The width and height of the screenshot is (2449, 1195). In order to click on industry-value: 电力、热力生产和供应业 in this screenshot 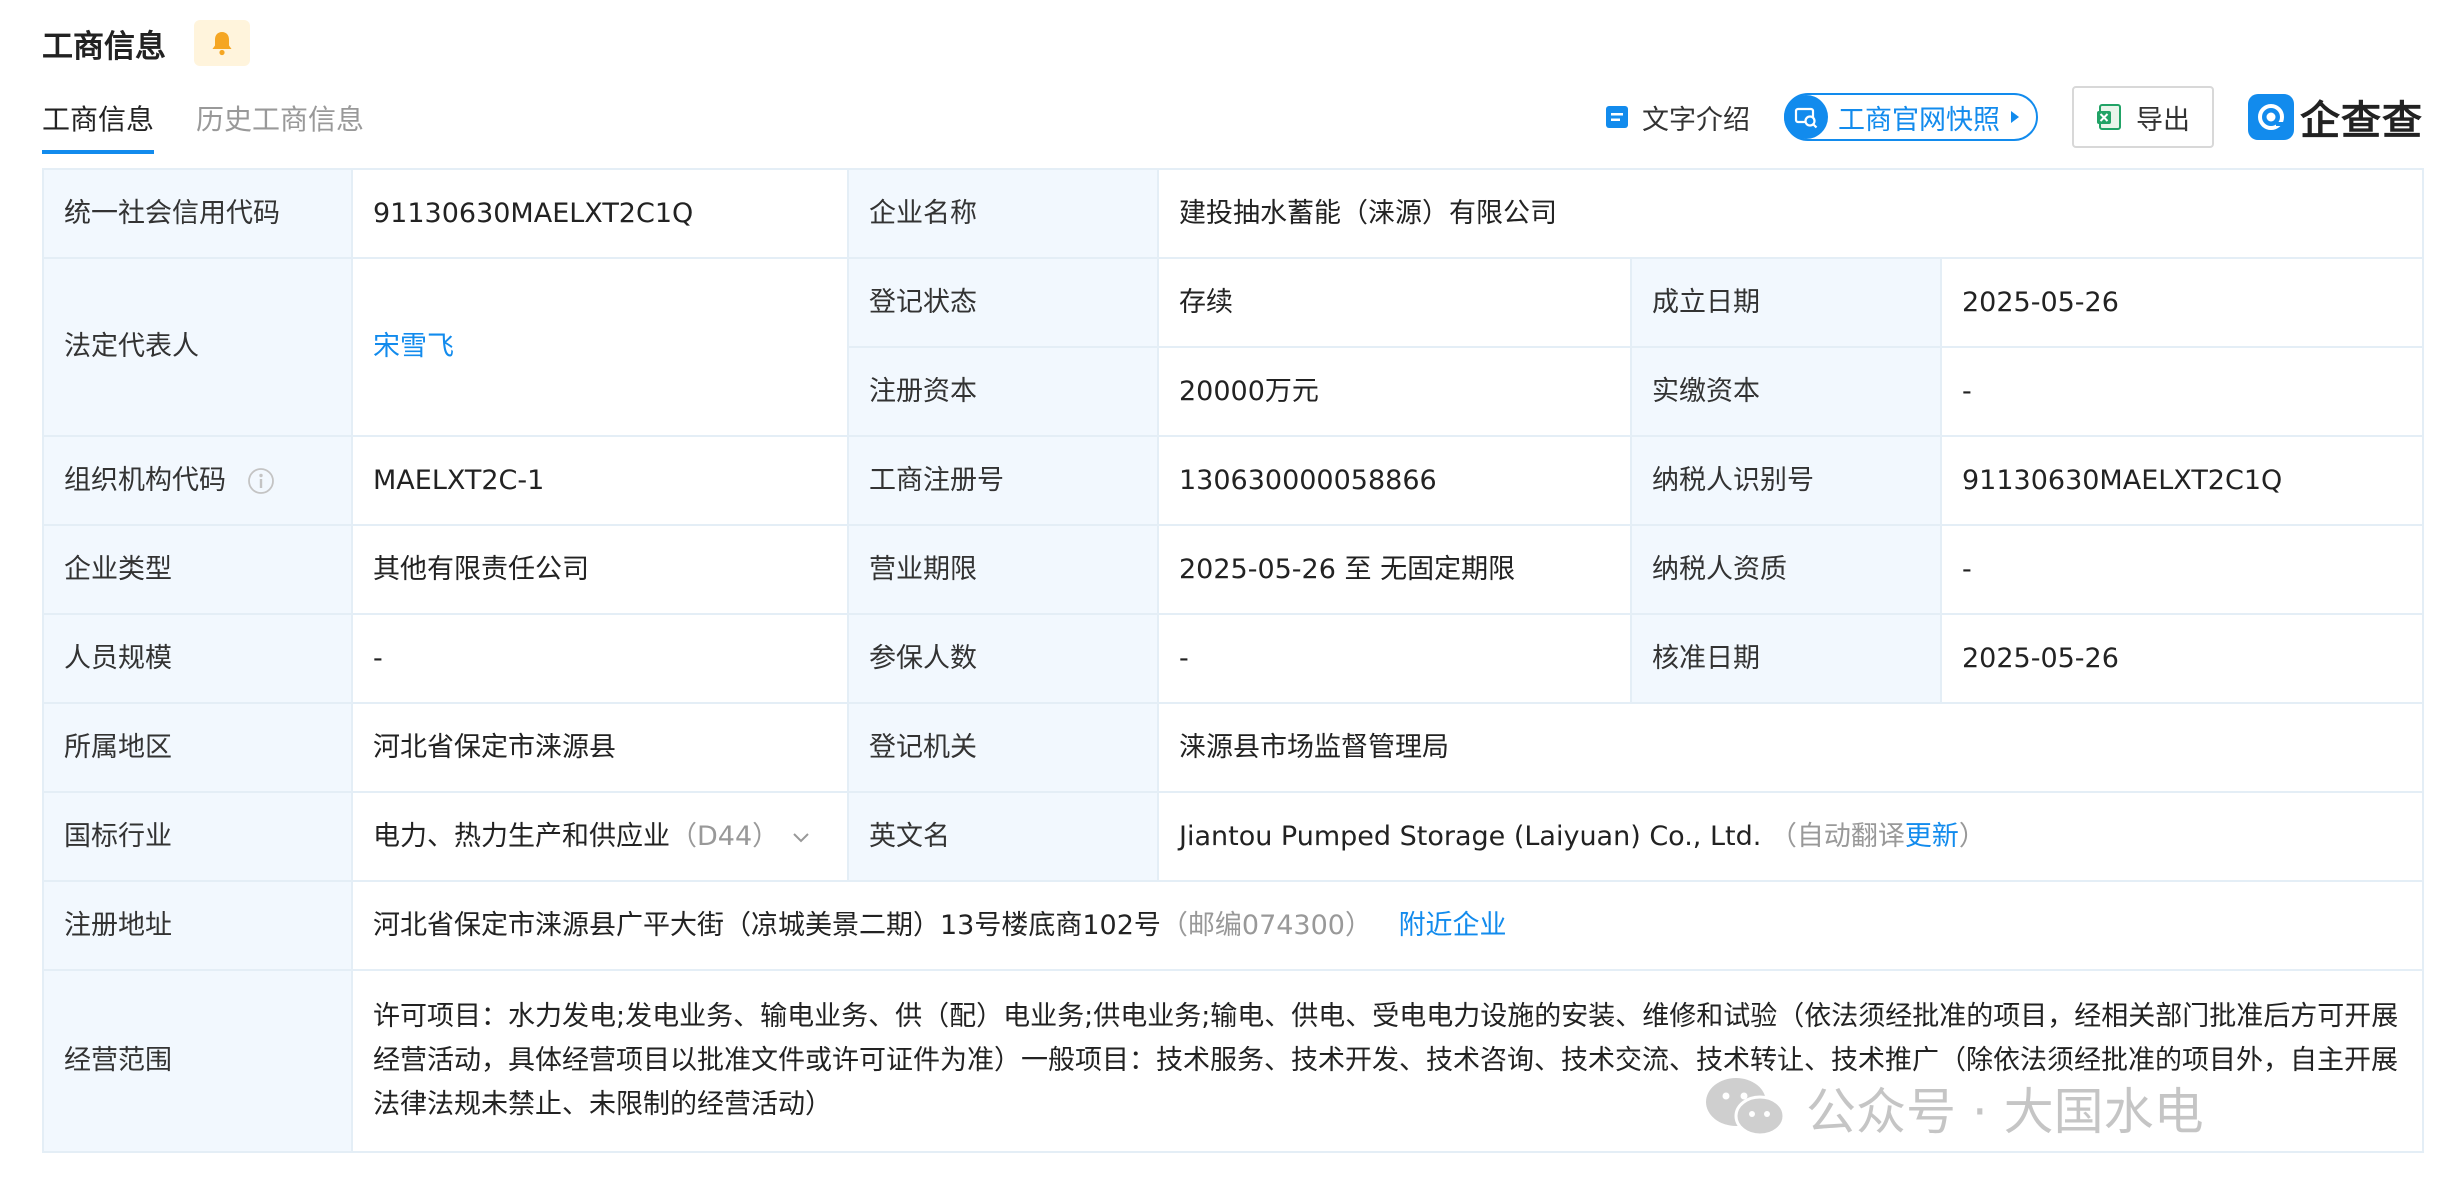, I will do `click(521, 836)`.